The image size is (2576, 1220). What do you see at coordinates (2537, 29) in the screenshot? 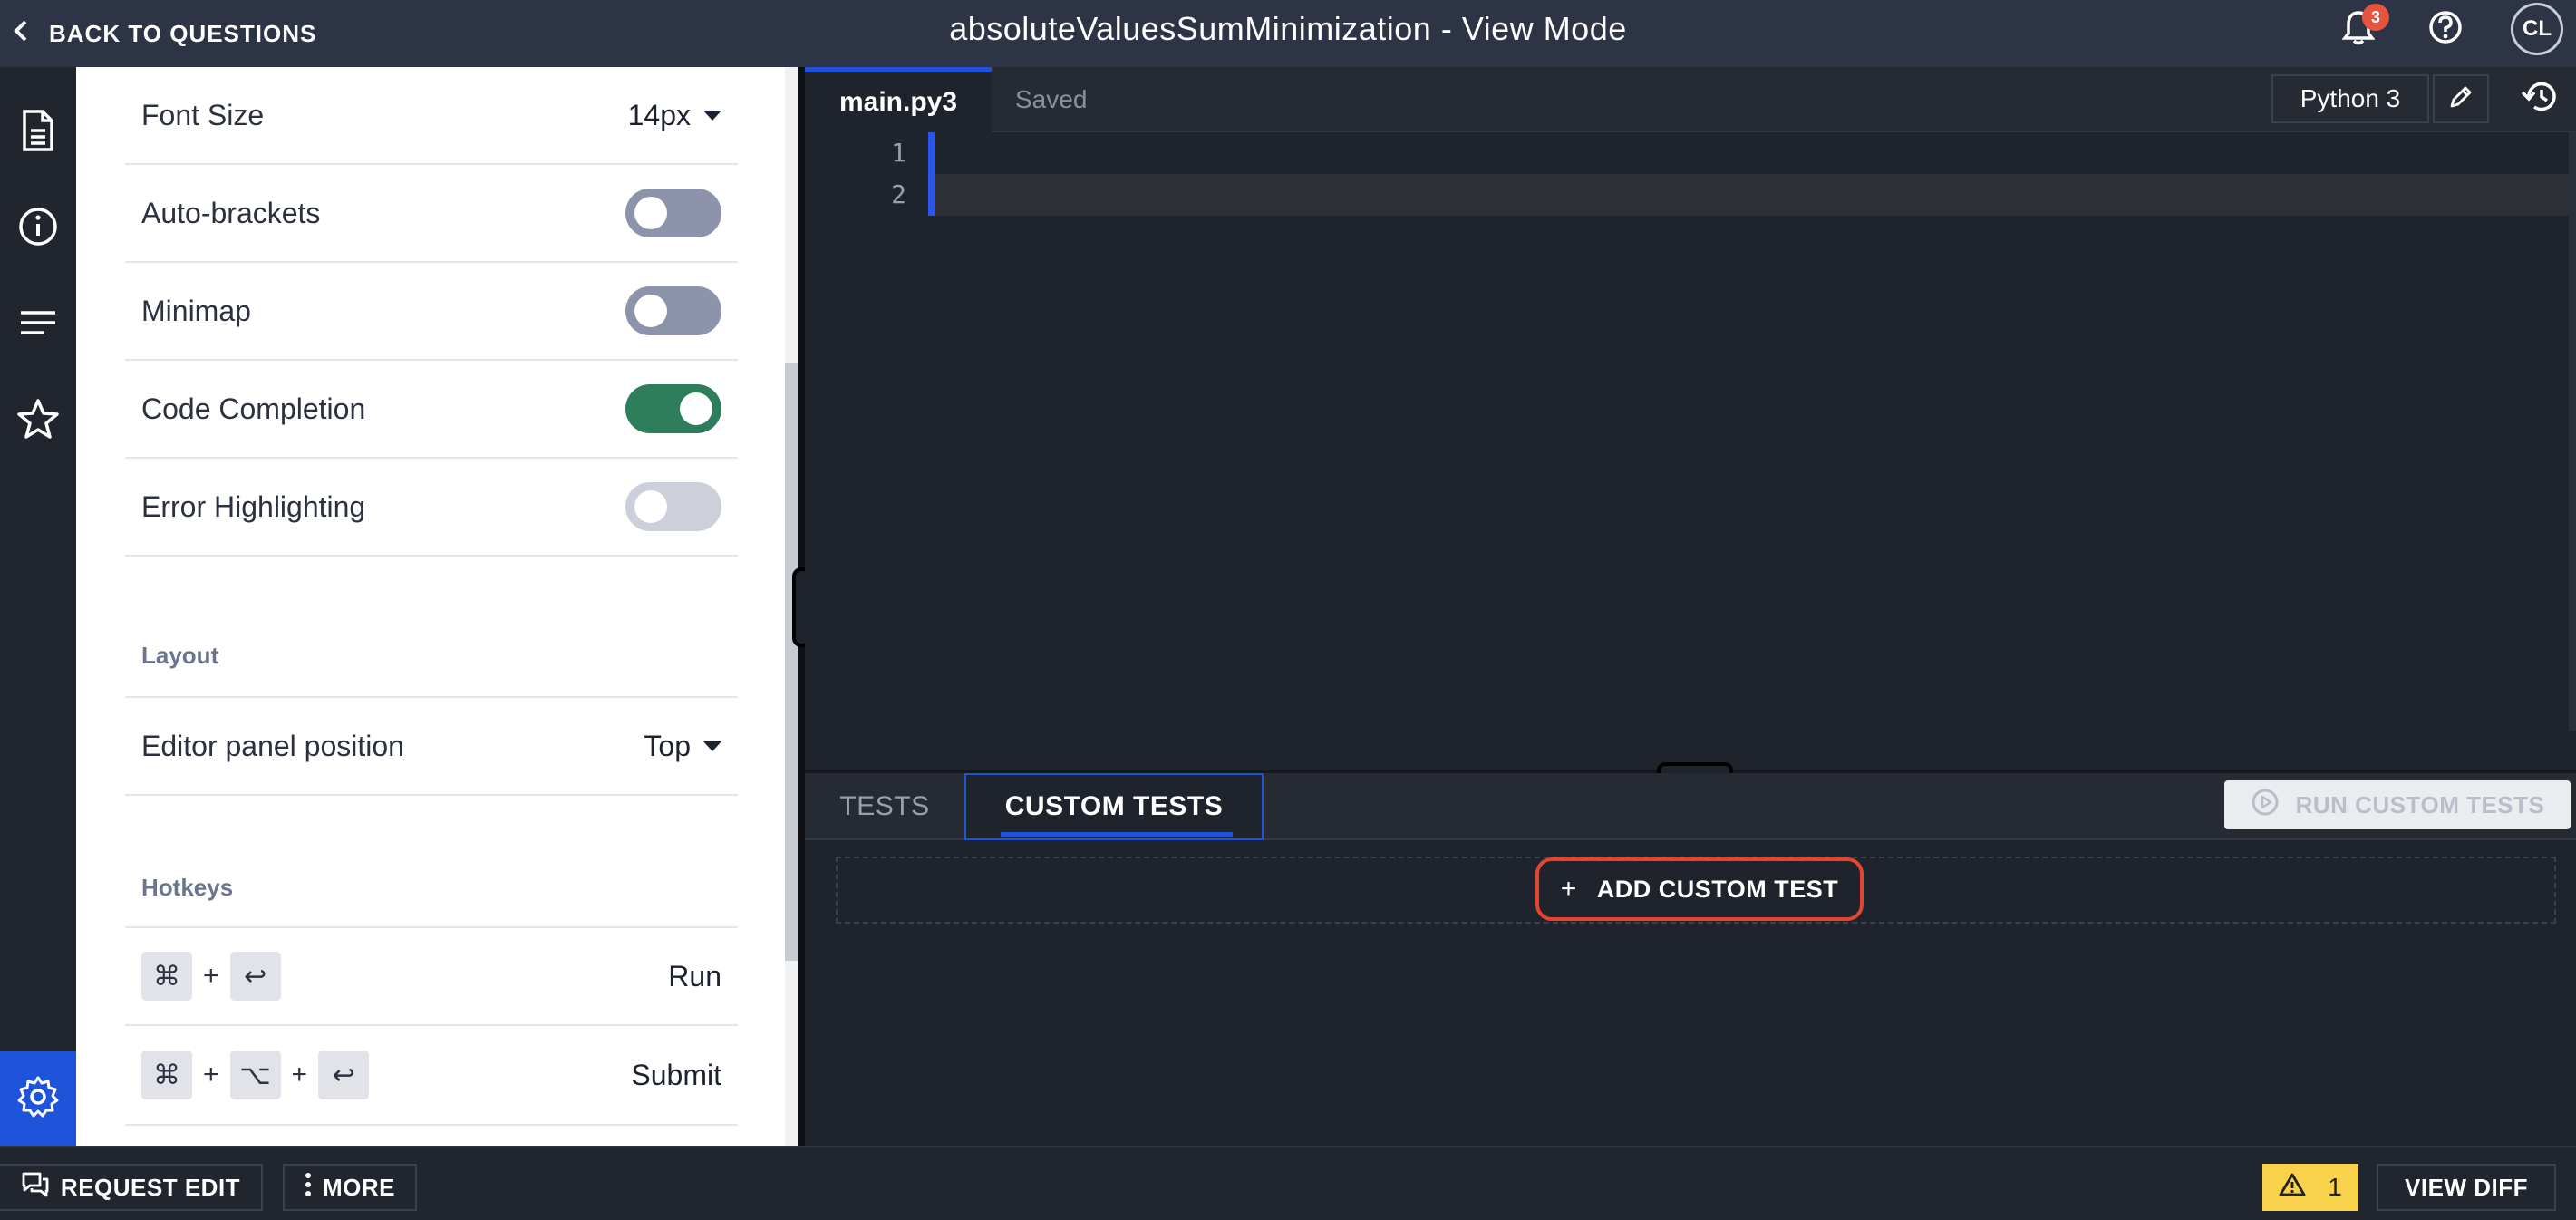
I see `user-avatar: CL` at bounding box center [2537, 29].